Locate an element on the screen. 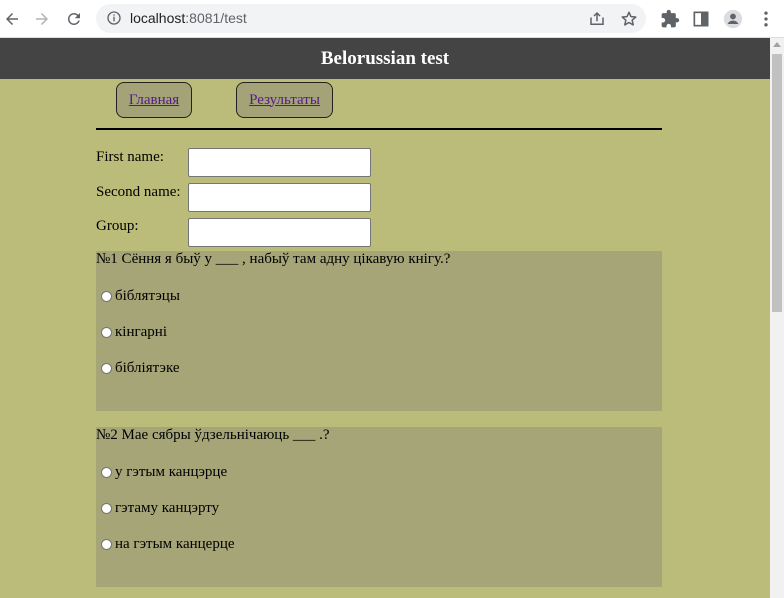  question-1-option-2: кінгарні is located at coordinates (134, 332).